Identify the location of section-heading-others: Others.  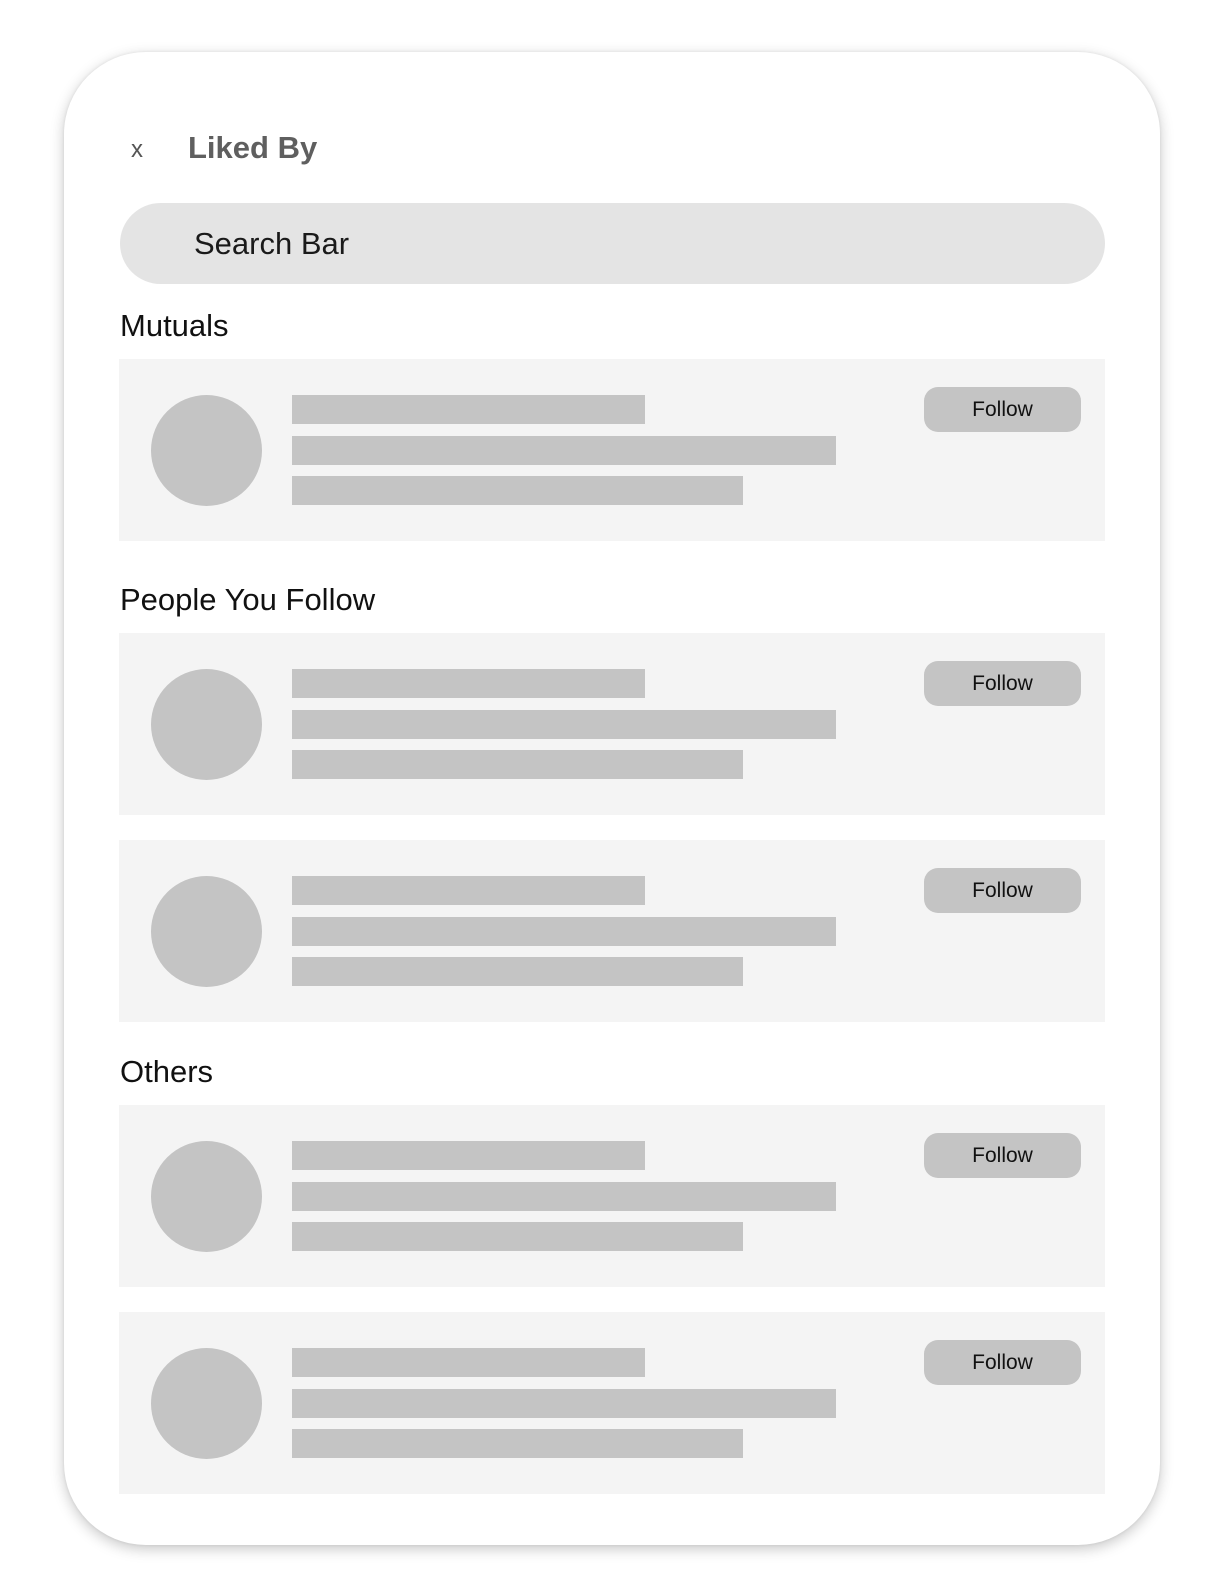
(167, 1071).